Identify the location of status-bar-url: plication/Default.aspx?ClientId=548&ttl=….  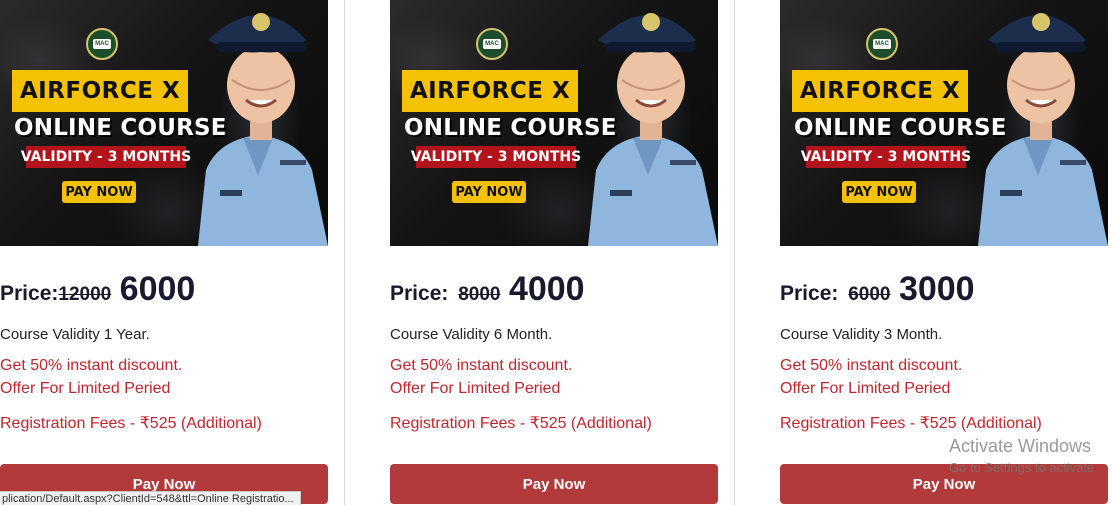
(150, 498).